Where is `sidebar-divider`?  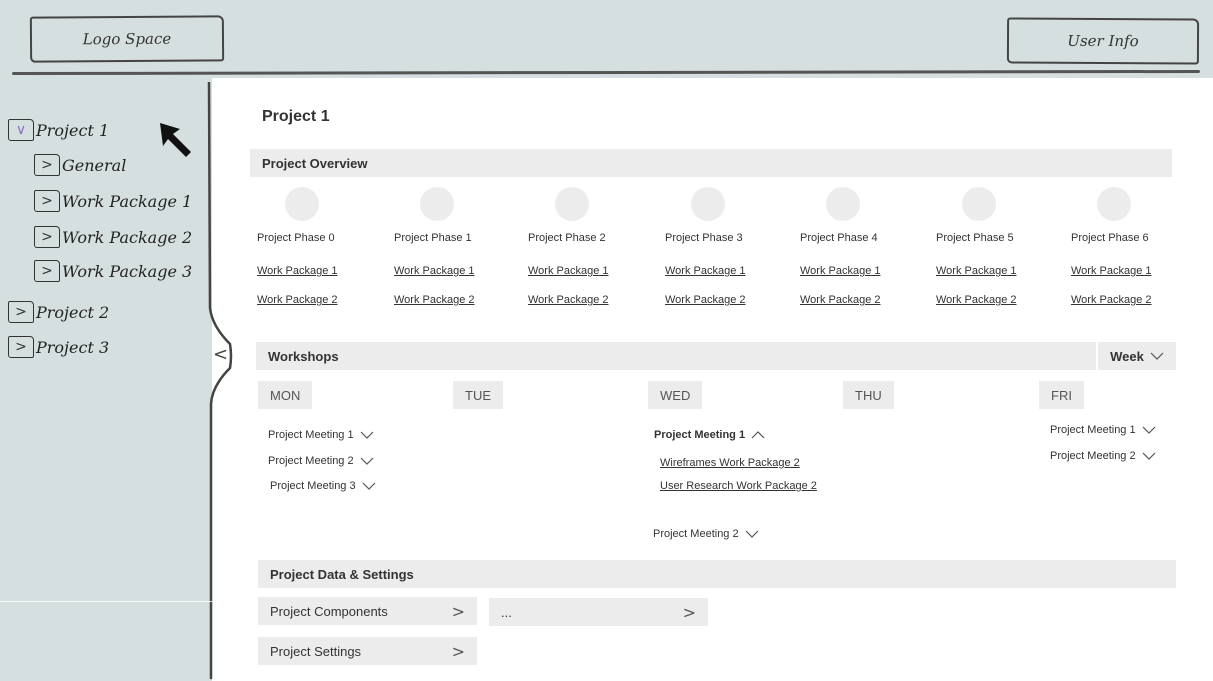
sidebar-divider is located at coordinates (106, 601).